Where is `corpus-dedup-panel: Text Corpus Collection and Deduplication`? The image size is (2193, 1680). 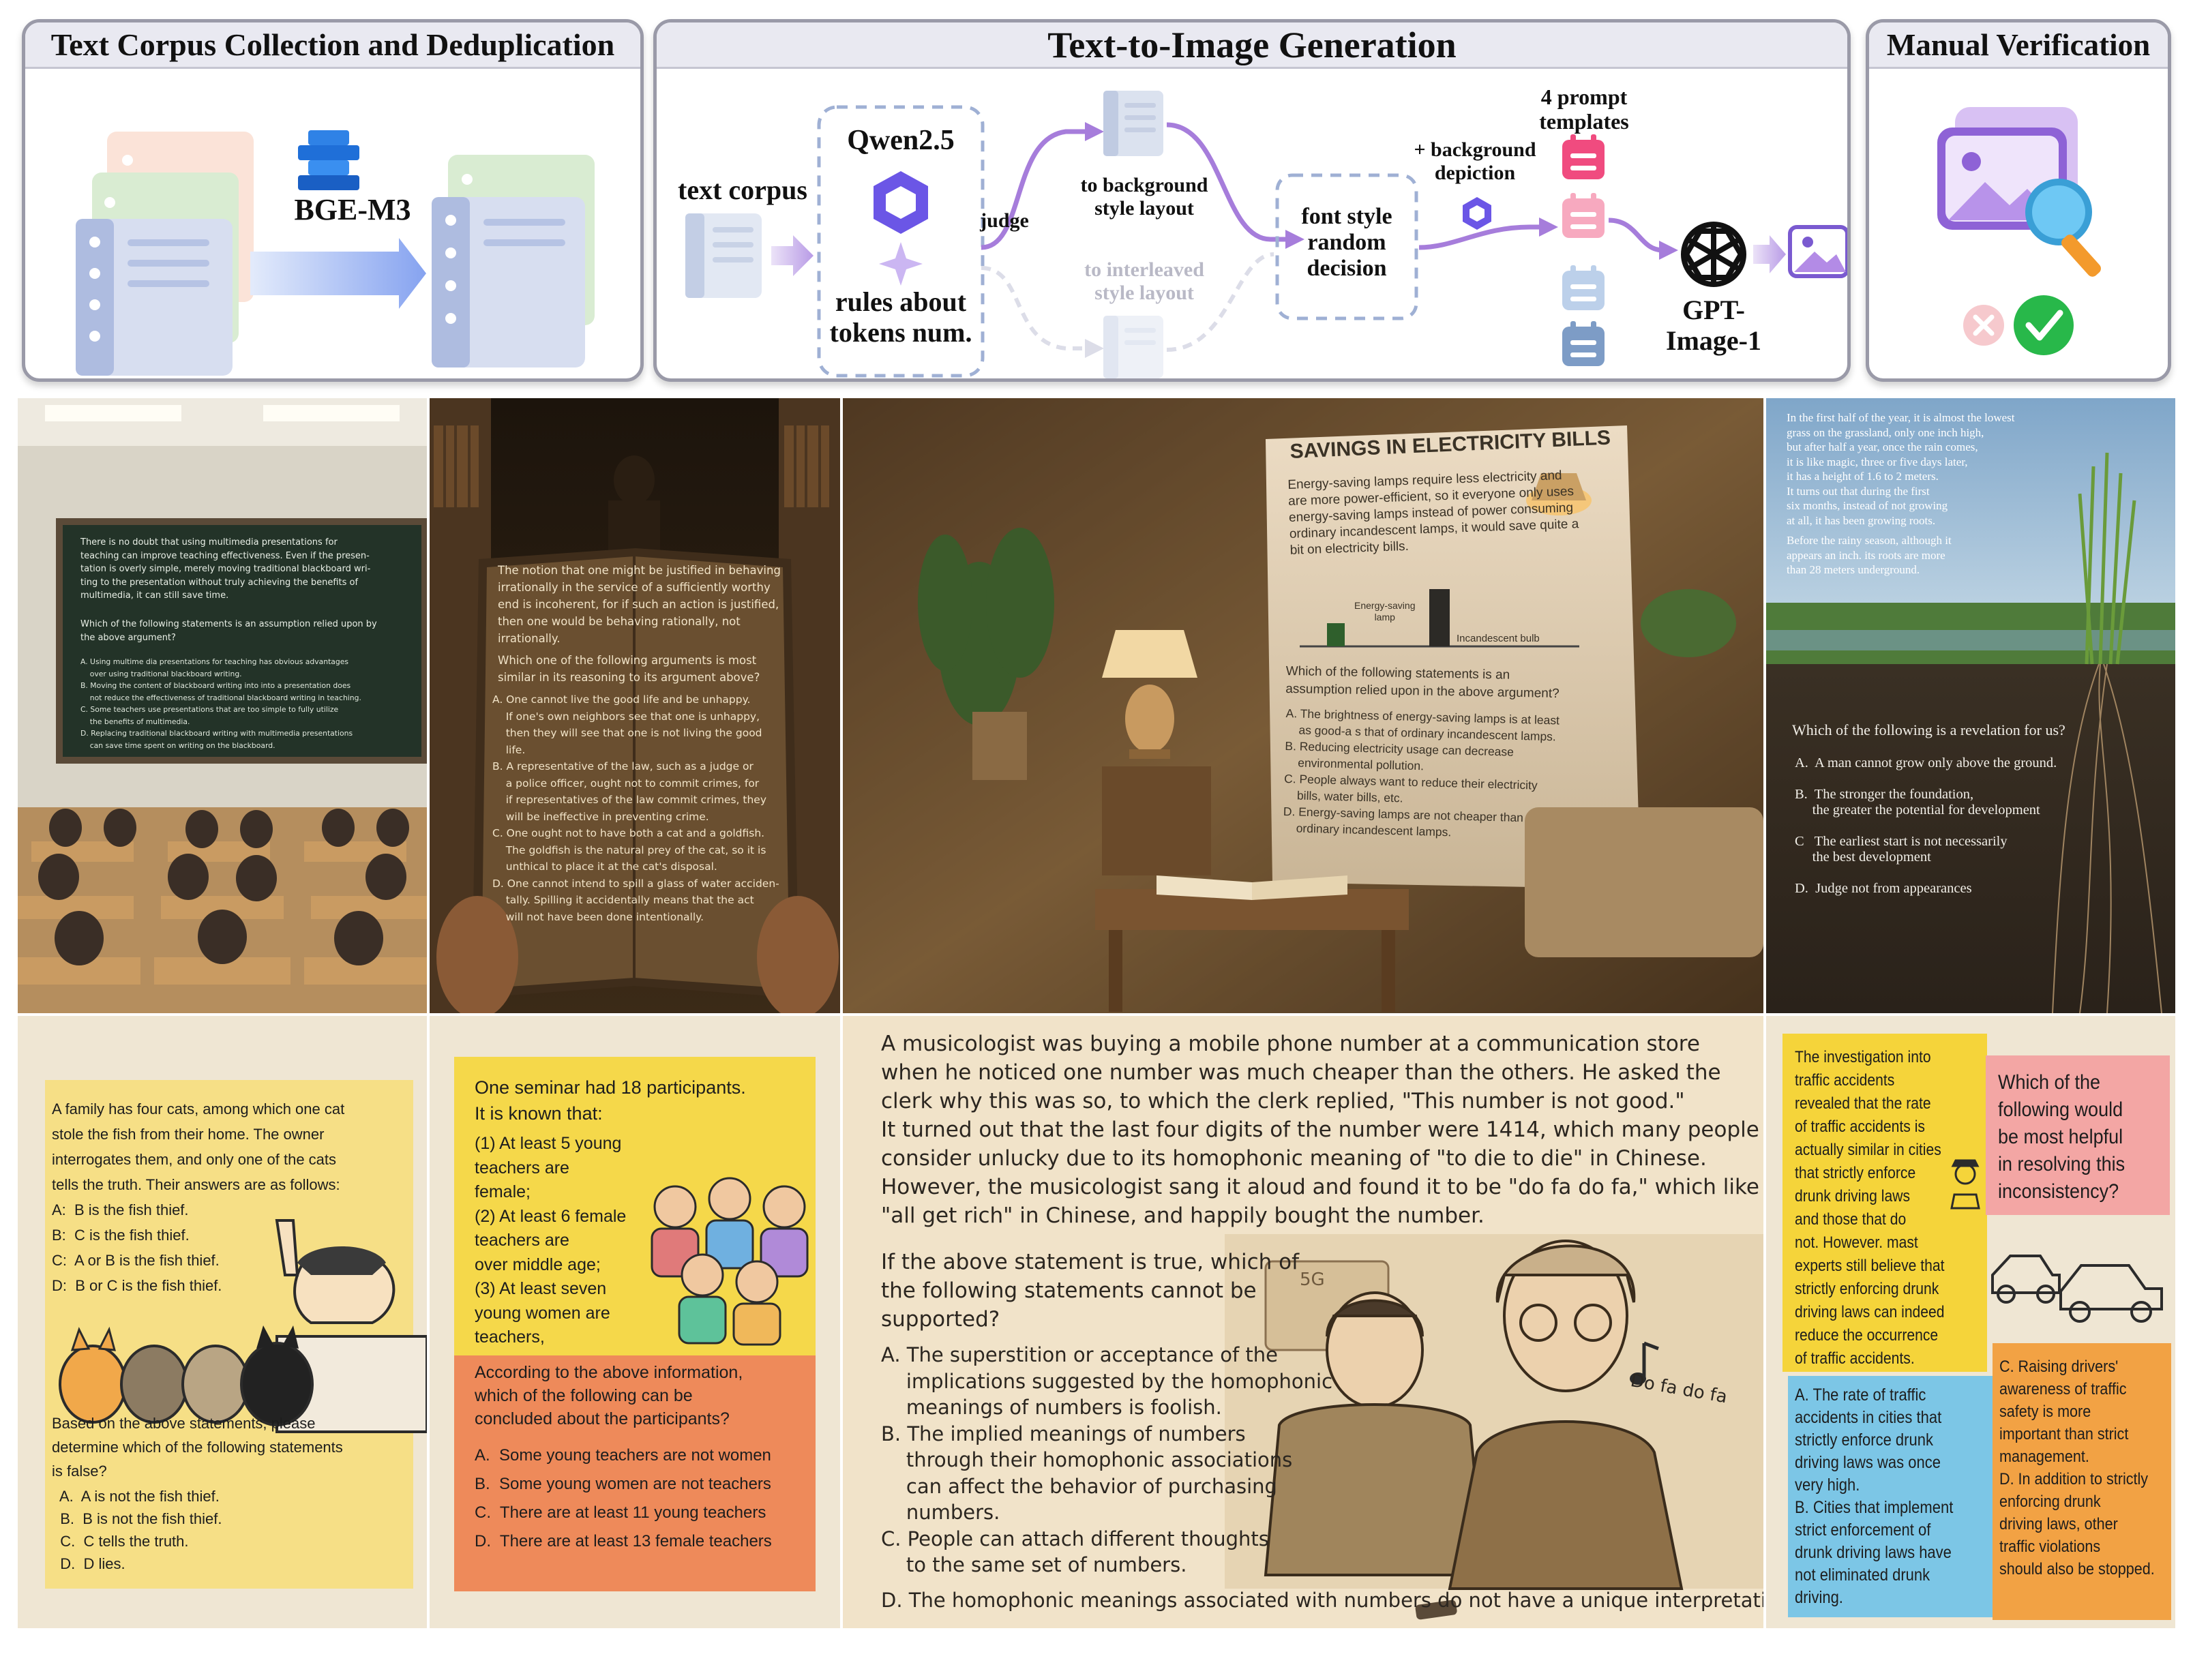 corpus-dedup-panel: Text Corpus Collection and Deduplication is located at coordinates (333, 200).